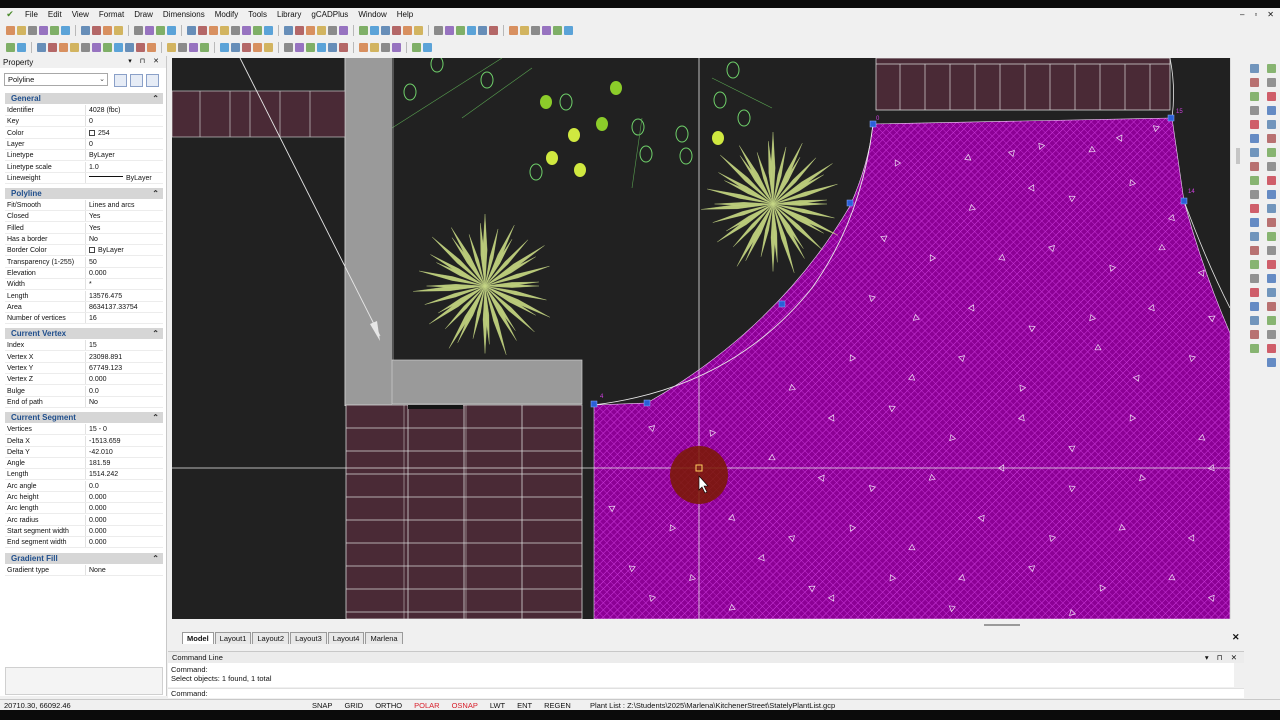 This screenshot has height=720, width=1280. I want to click on property-value: 1.0, so click(124, 166).